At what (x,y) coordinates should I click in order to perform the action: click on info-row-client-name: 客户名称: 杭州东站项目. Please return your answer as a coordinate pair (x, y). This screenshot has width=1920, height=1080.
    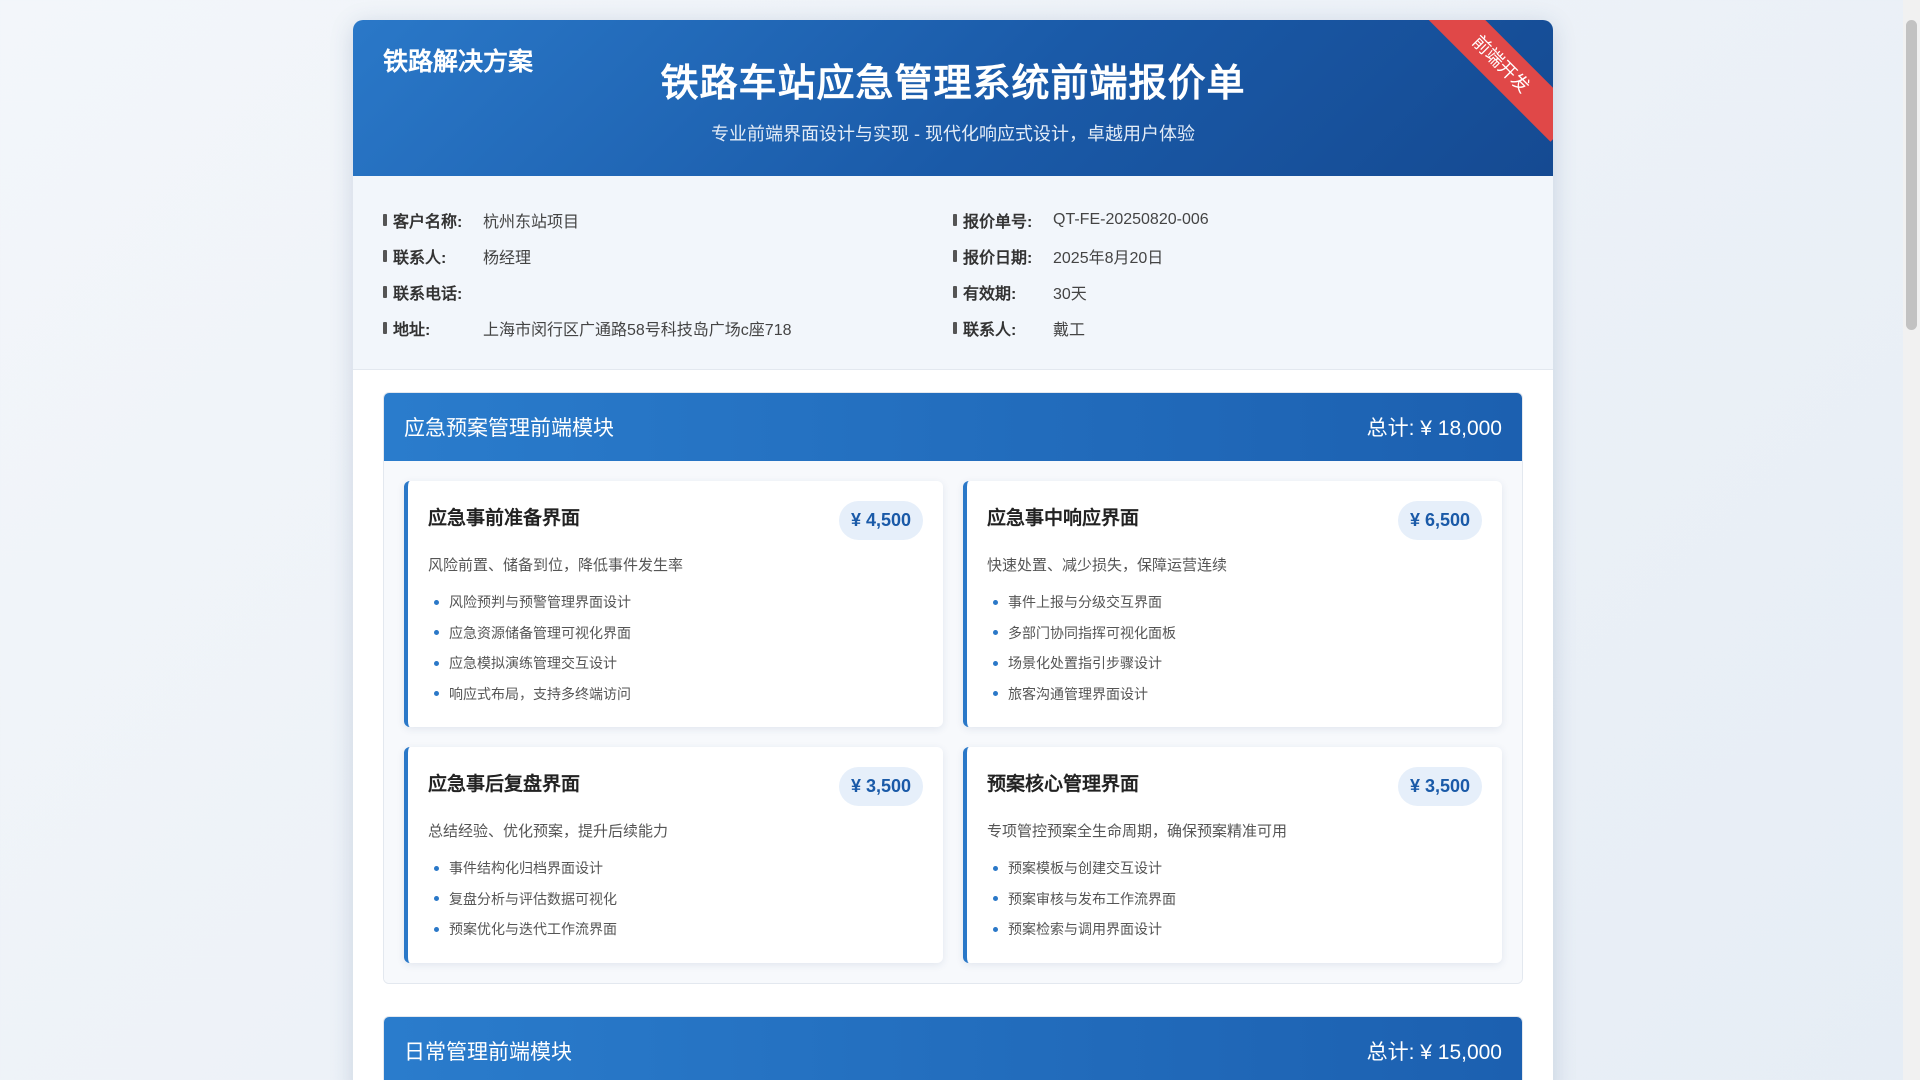
    Looking at the image, I should click on (653, 220).